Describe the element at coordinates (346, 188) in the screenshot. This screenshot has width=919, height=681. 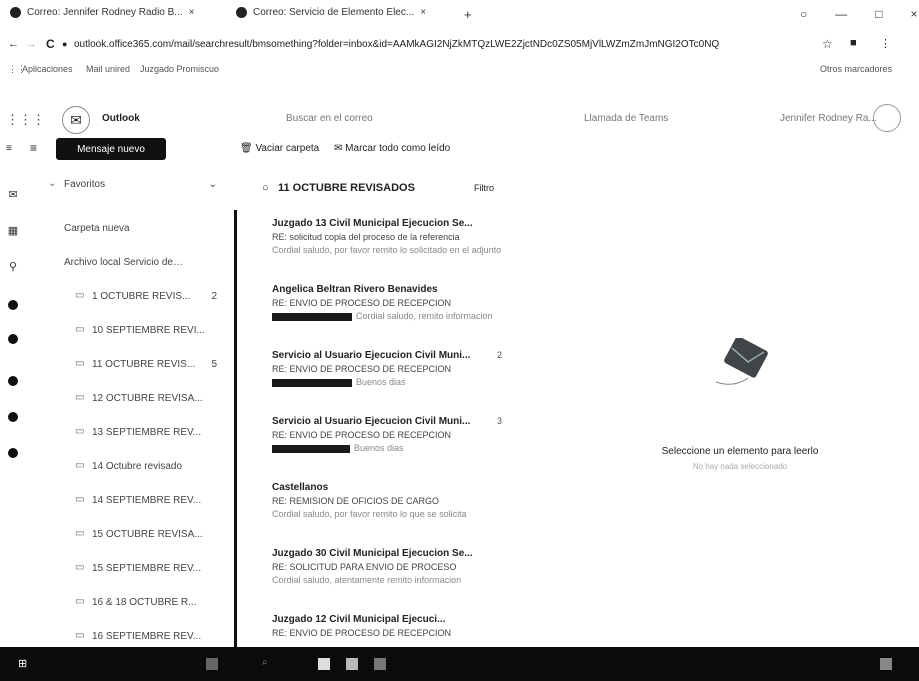
I see `list-title: 11 OCTUBRE REVISADOS` at that location.